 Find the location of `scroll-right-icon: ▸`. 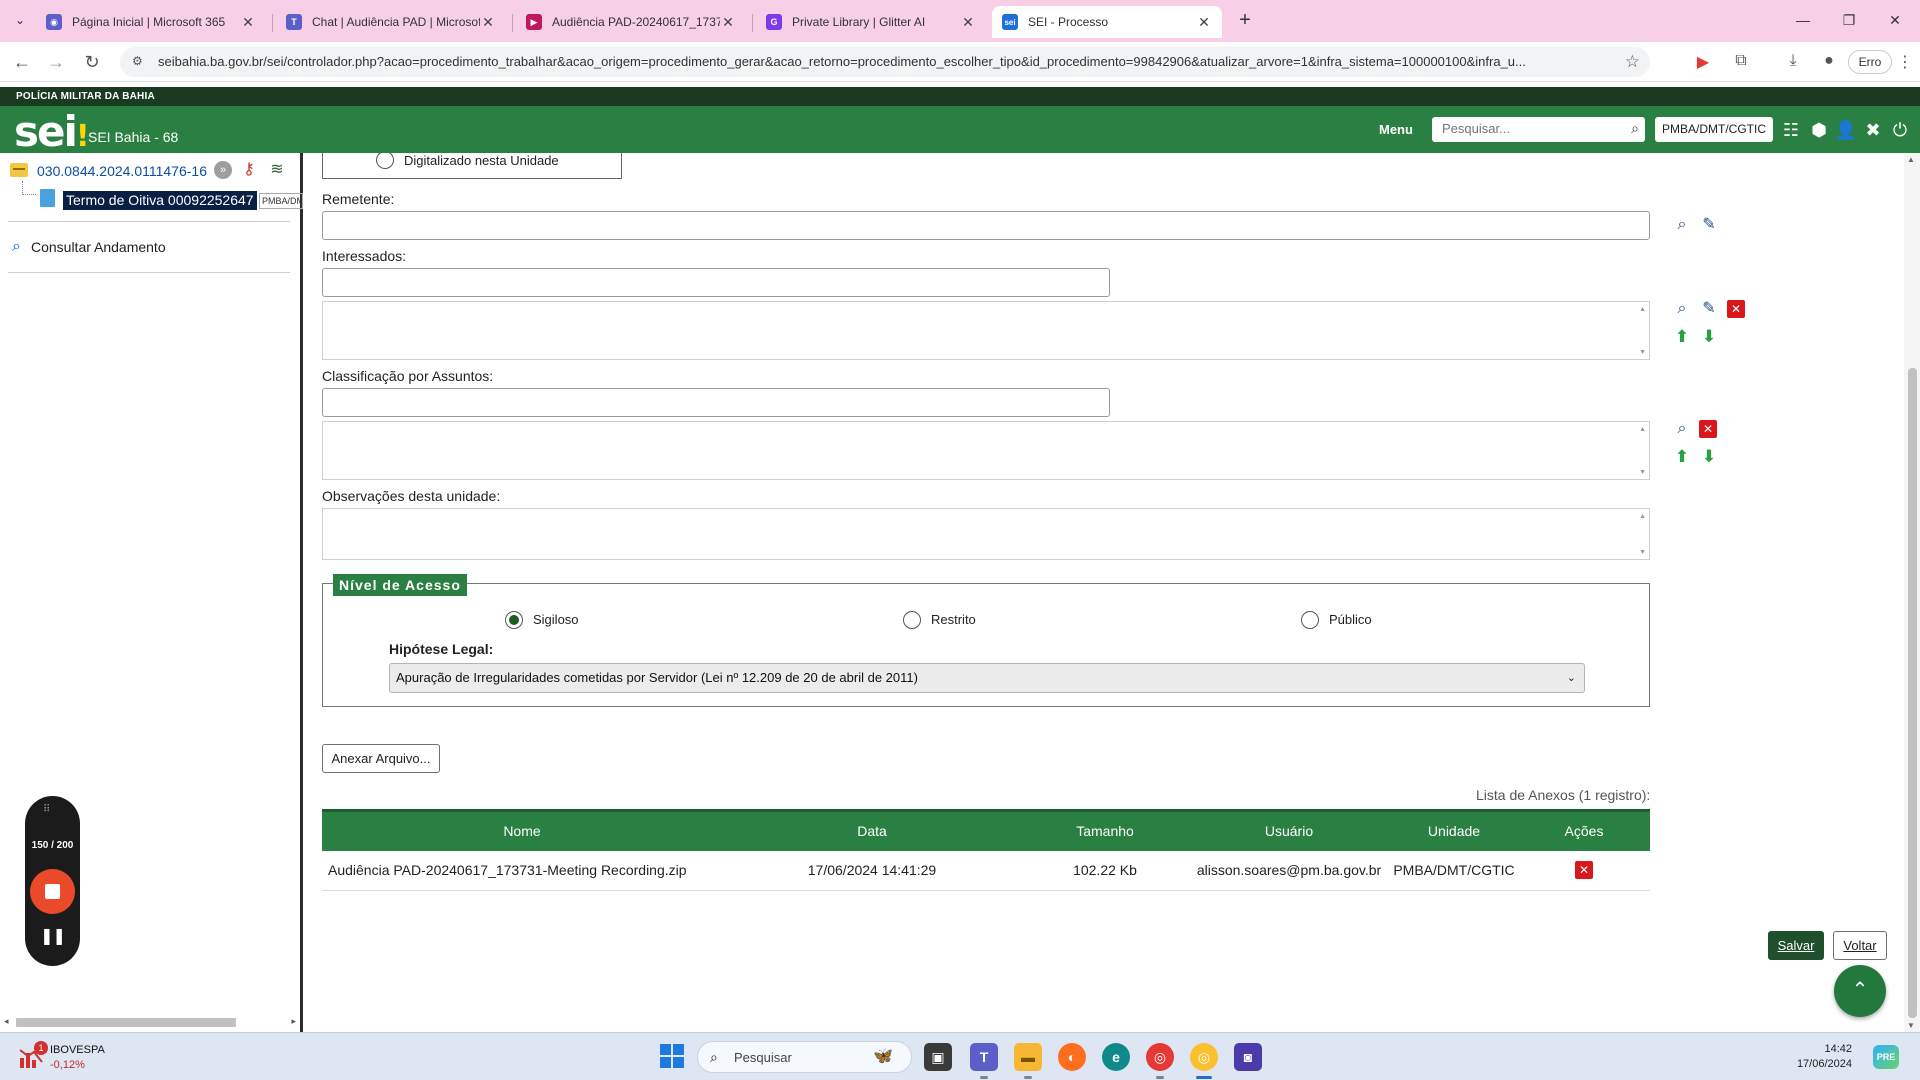

scroll-right-icon: ▸ is located at coordinates (293, 1021).